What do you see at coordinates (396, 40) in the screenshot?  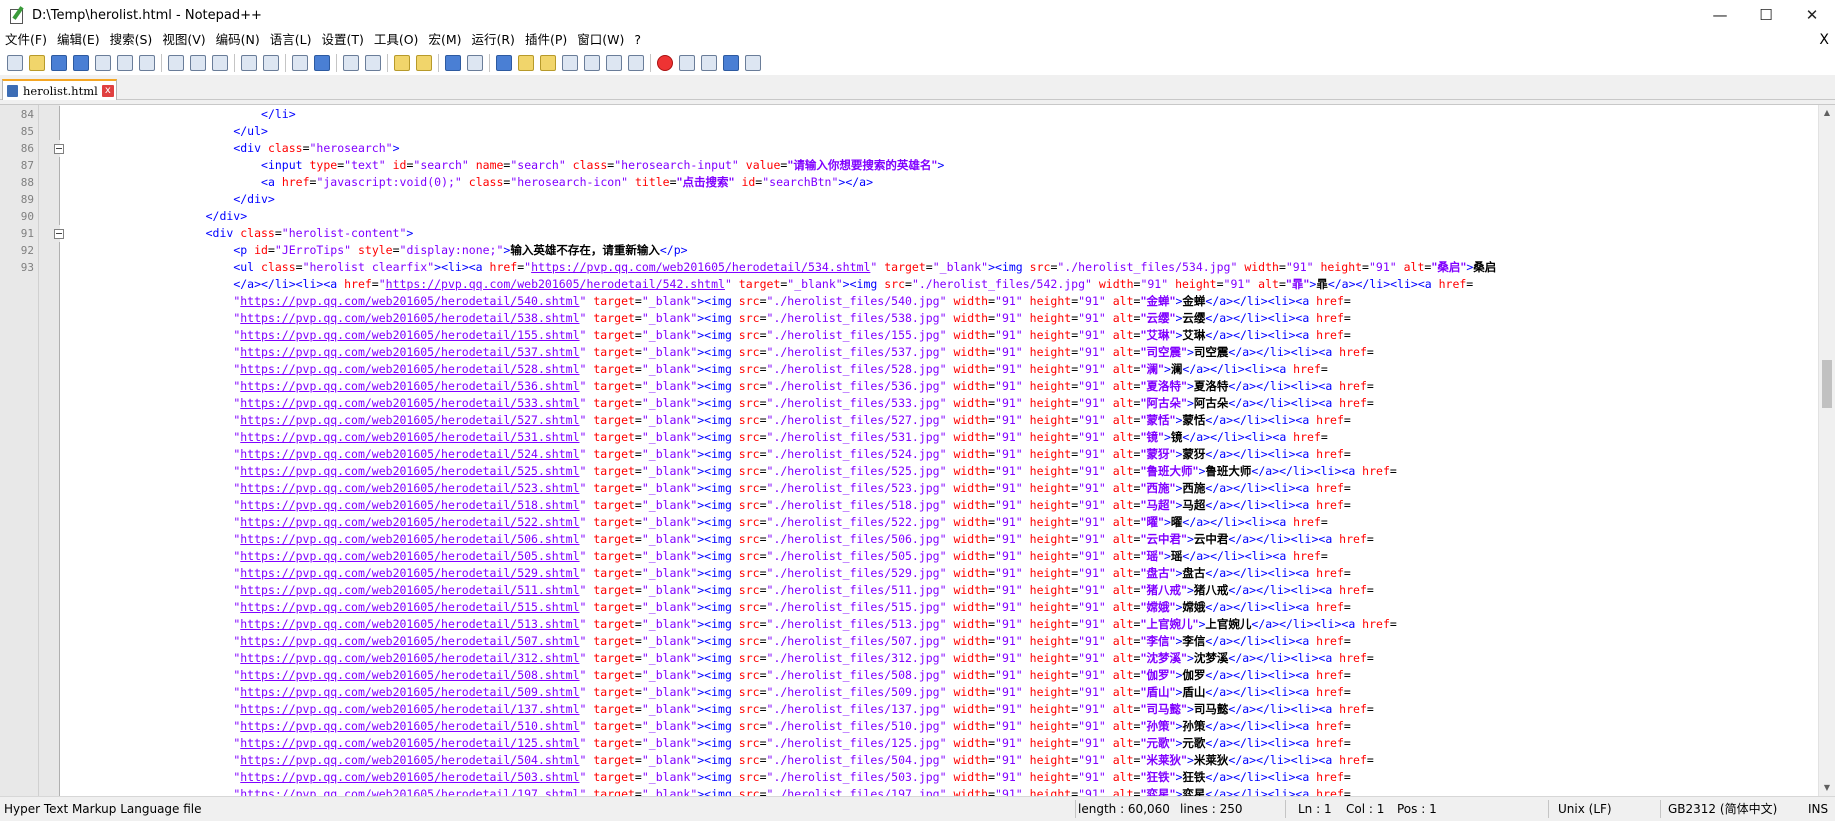 I see `menu-tools: 工具(O)` at bounding box center [396, 40].